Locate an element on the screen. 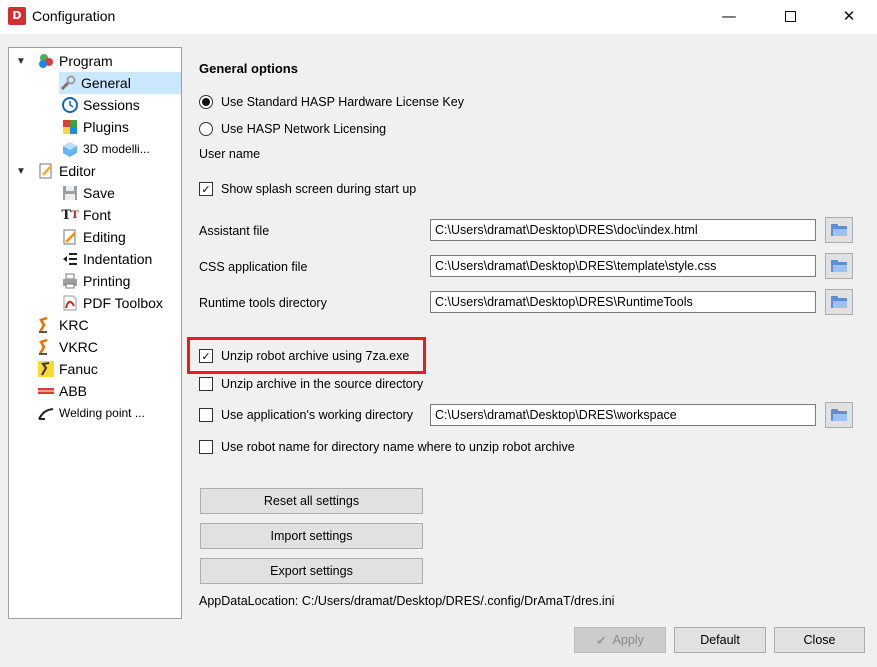  tree-item-program: Program is located at coordinates (75, 61).